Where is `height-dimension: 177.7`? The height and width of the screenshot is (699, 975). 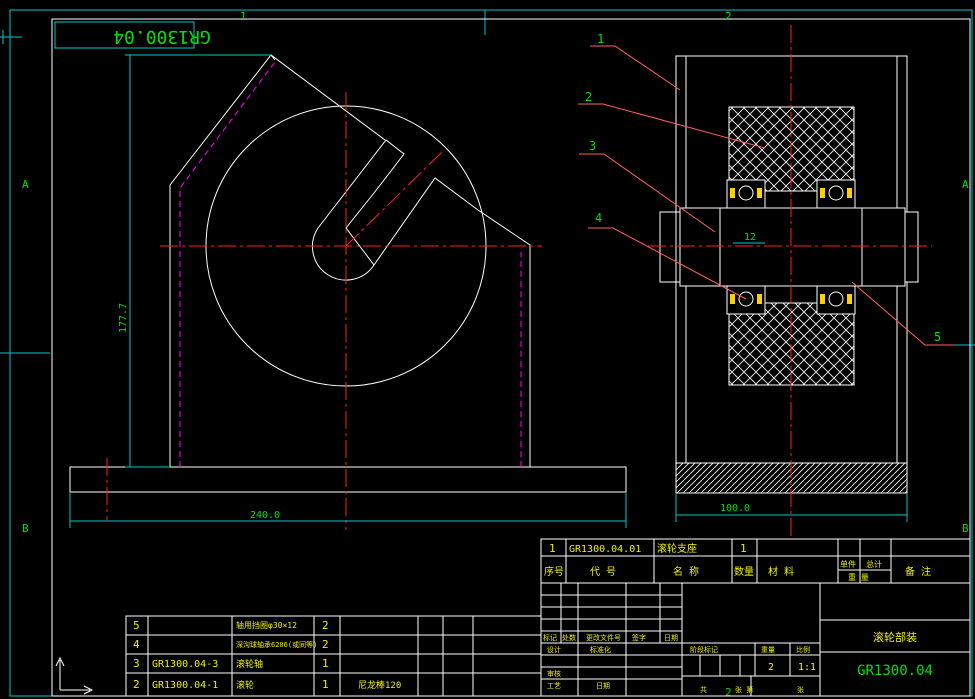
height-dimension: 177.7 is located at coordinates (123, 318).